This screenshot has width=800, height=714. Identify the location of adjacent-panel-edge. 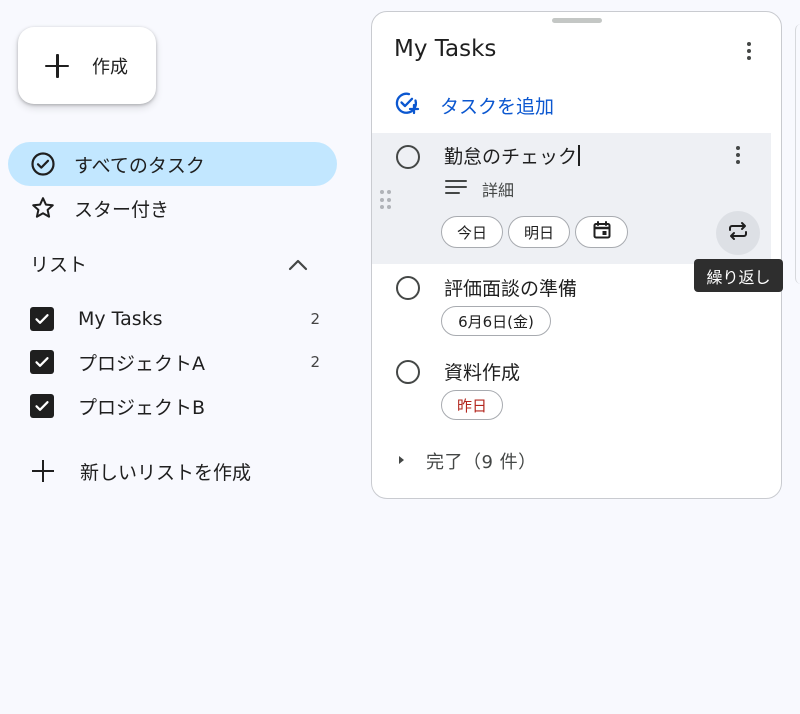
(797, 154).